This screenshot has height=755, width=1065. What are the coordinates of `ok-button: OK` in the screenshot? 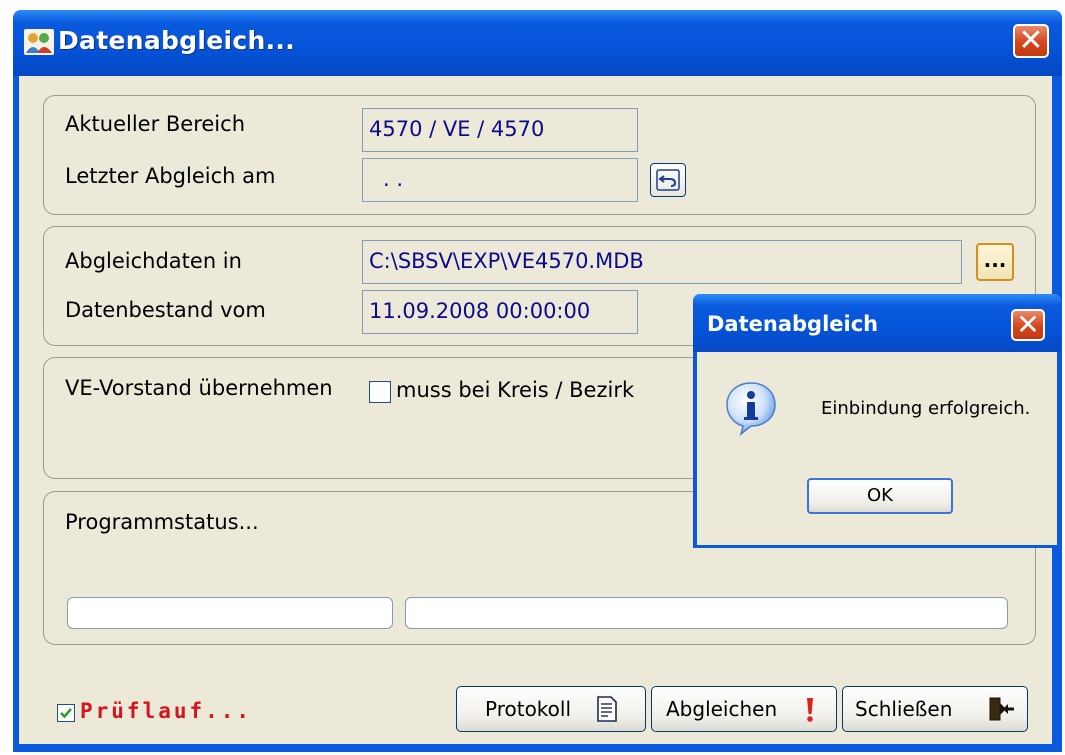 It's located at (880, 496).